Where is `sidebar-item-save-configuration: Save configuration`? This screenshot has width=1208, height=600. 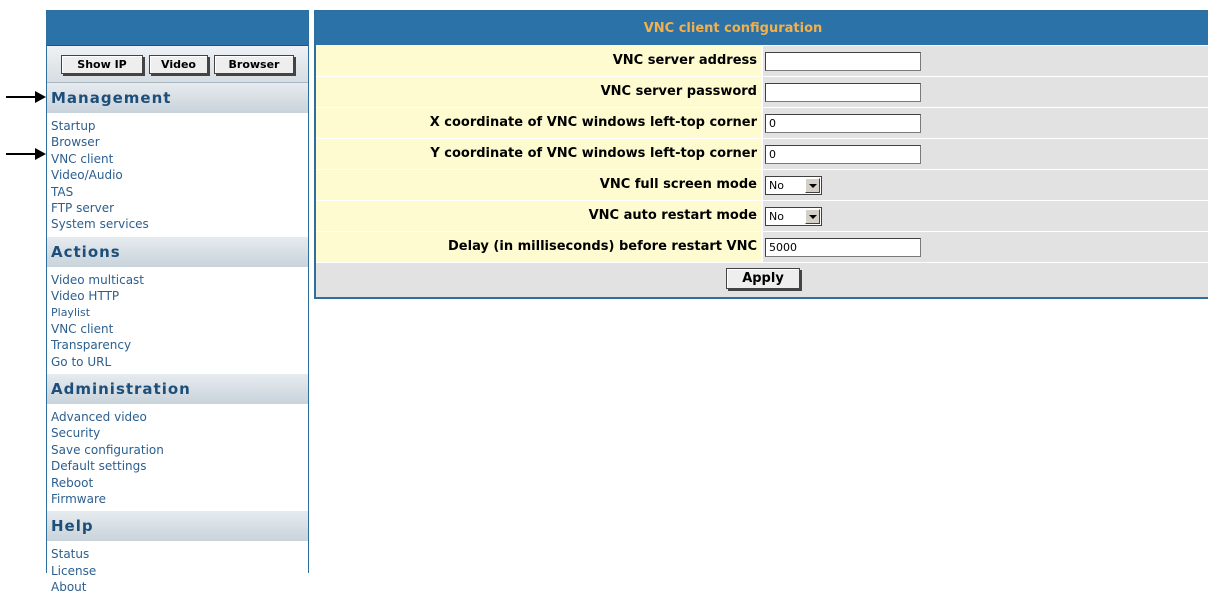 sidebar-item-save-configuration: Save configuration is located at coordinates (177, 450).